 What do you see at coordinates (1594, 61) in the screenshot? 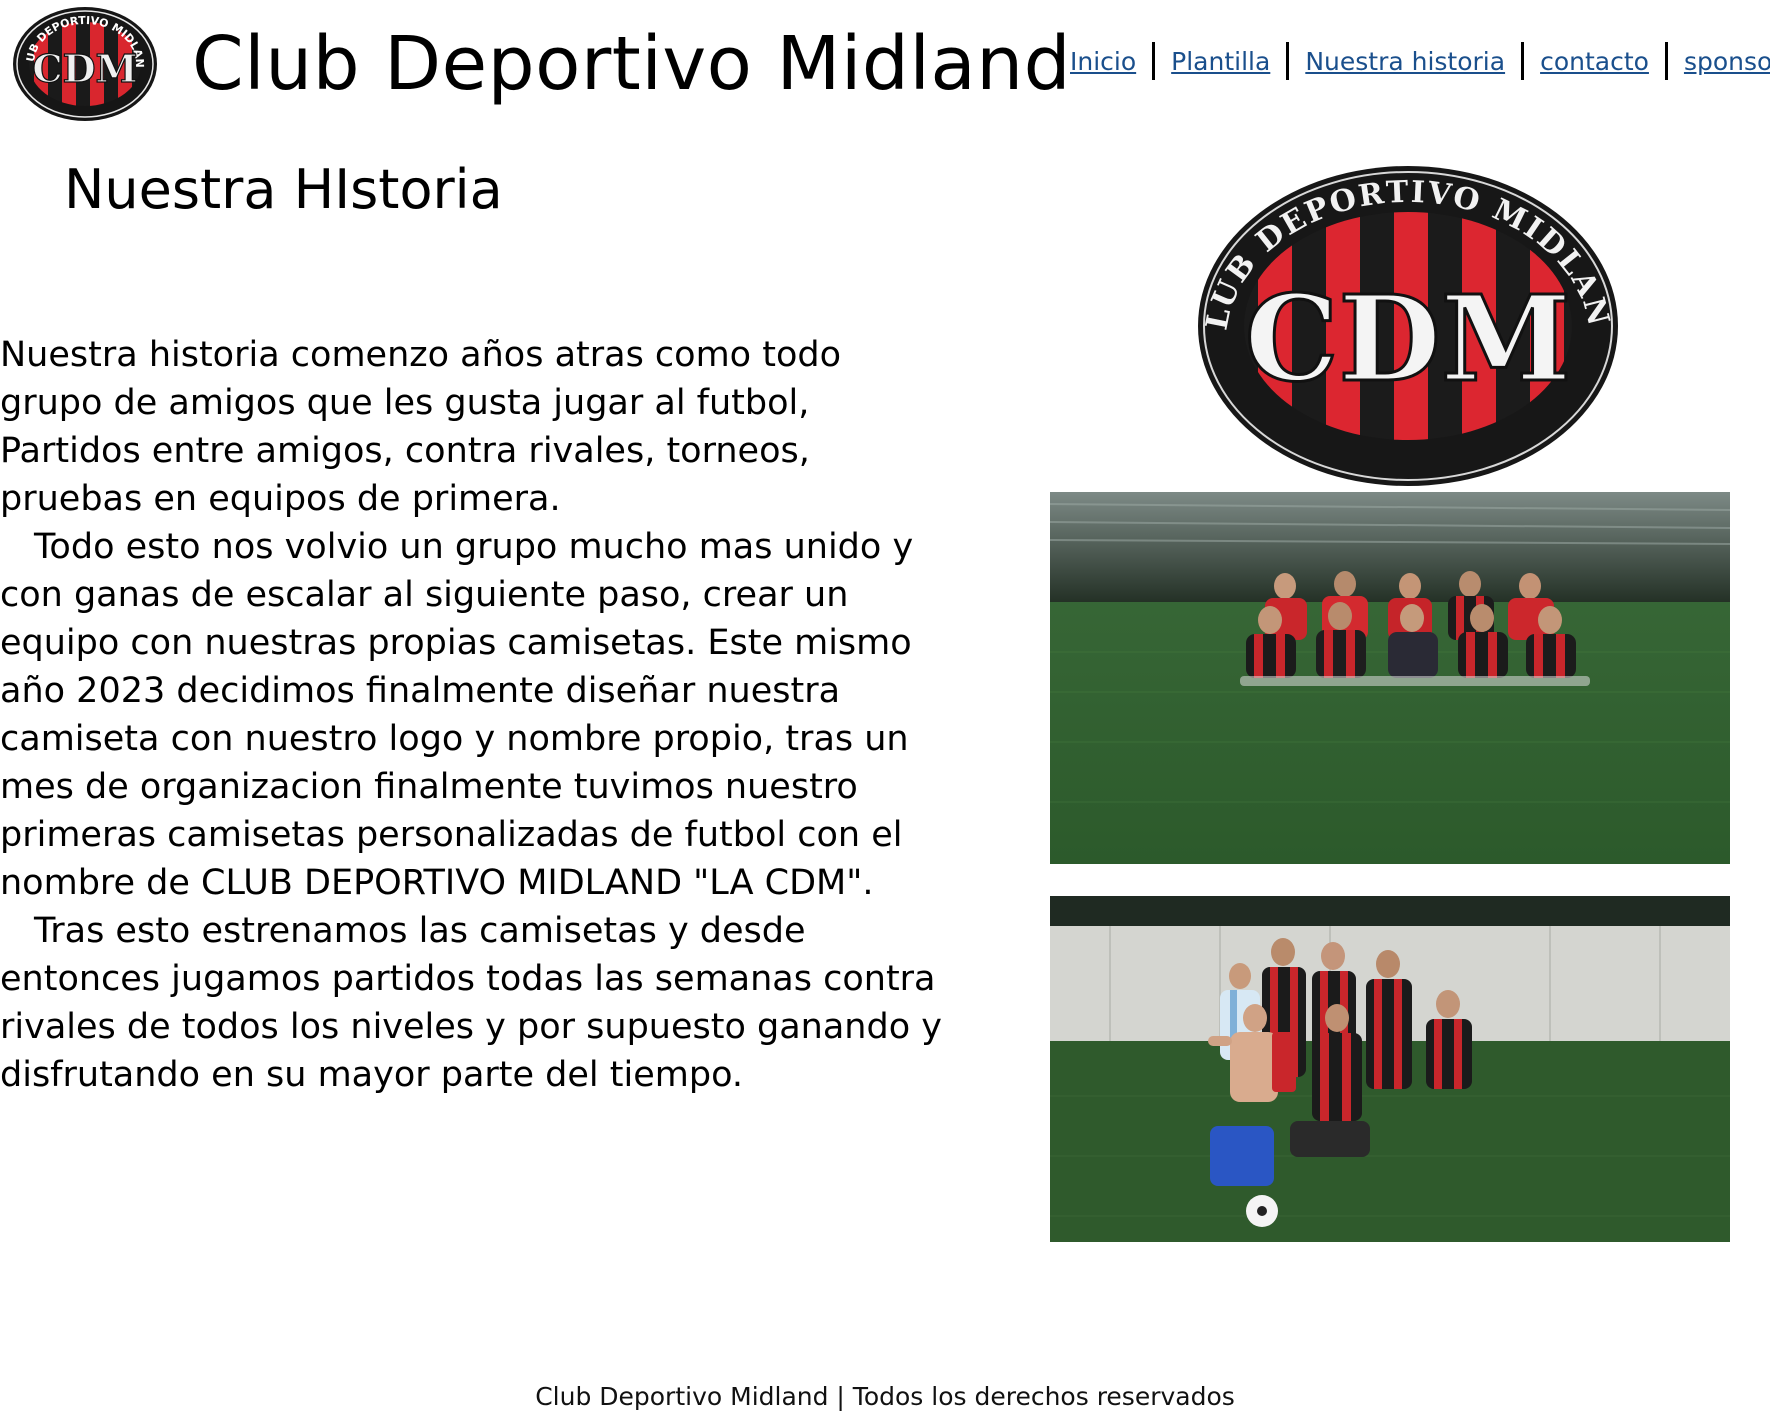
I see `nav-link-contacto: contacto` at bounding box center [1594, 61].